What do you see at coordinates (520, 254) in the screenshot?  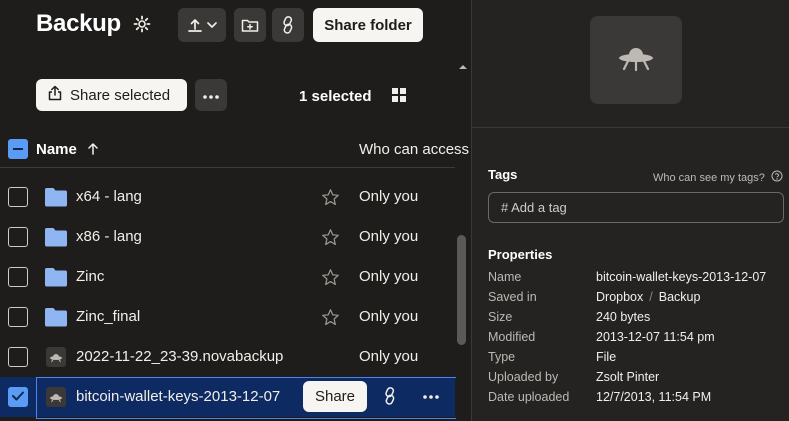 I see `properties-heading: Properties` at bounding box center [520, 254].